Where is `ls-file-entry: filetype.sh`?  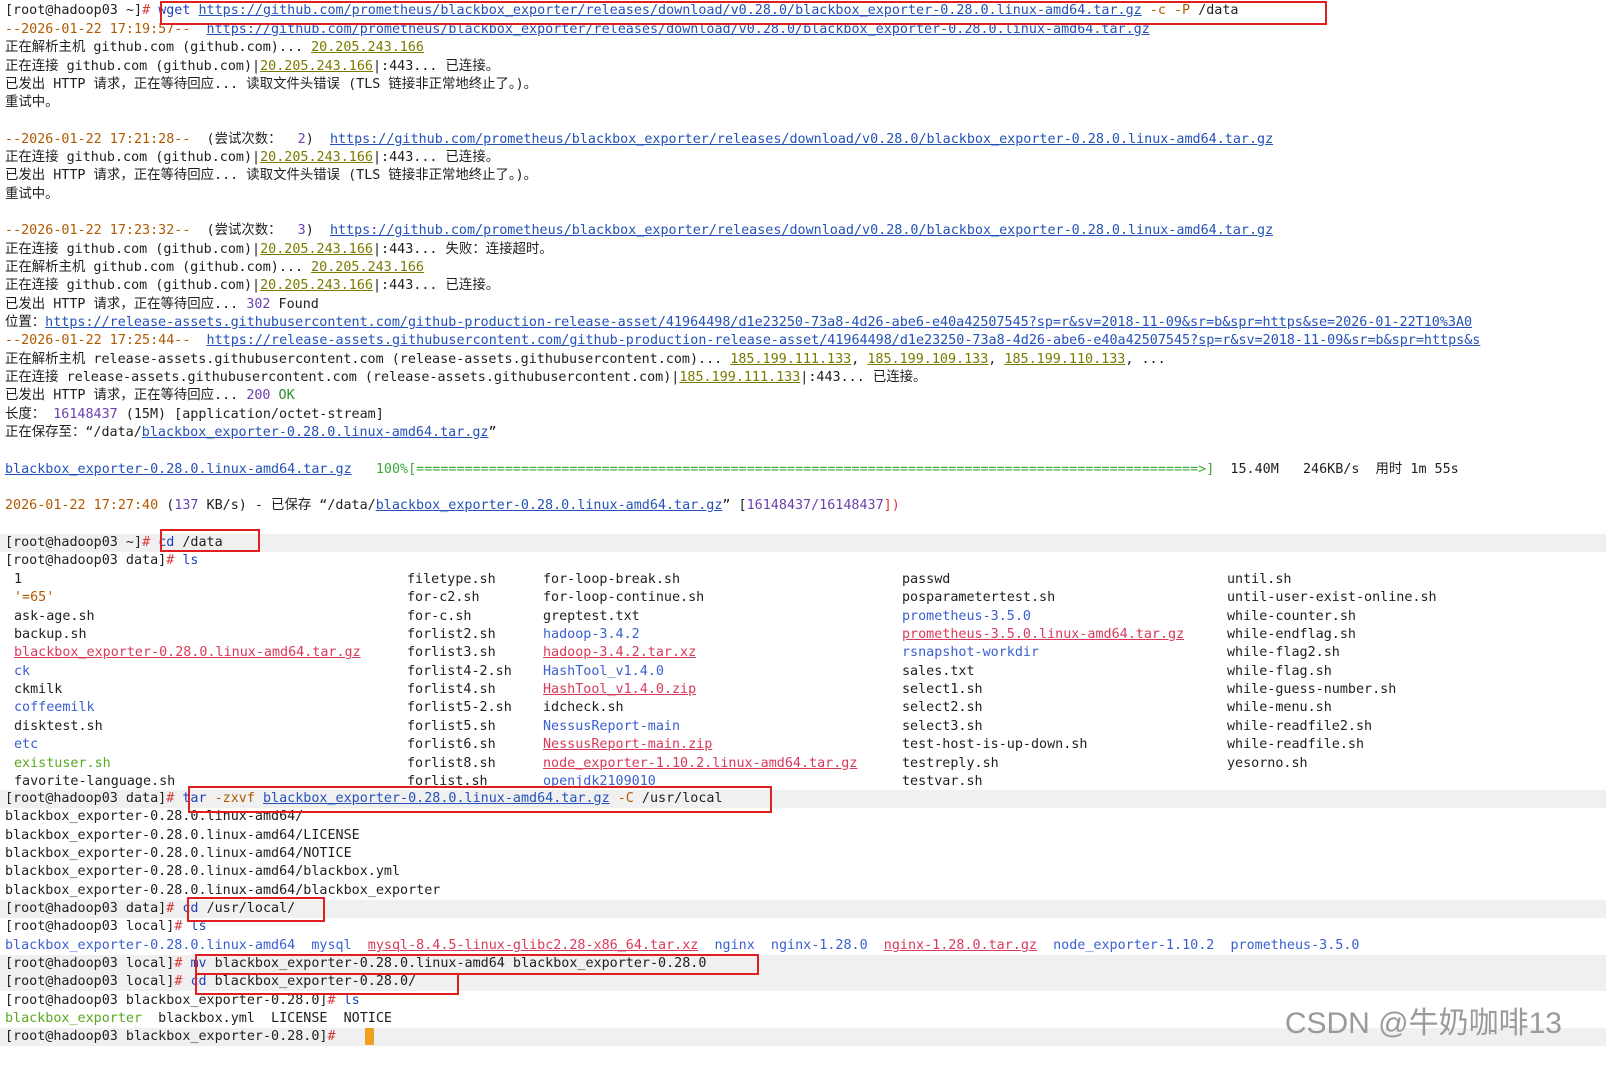
ls-file-entry: filetype.sh is located at coordinates (451, 579).